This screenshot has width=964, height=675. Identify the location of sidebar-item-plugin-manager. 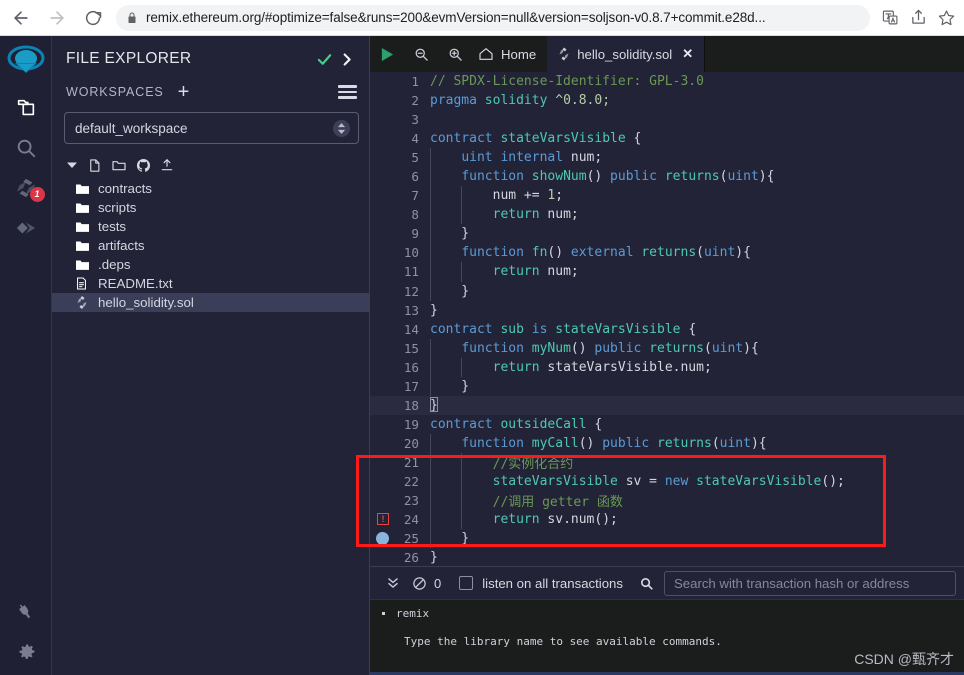
(26, 611).